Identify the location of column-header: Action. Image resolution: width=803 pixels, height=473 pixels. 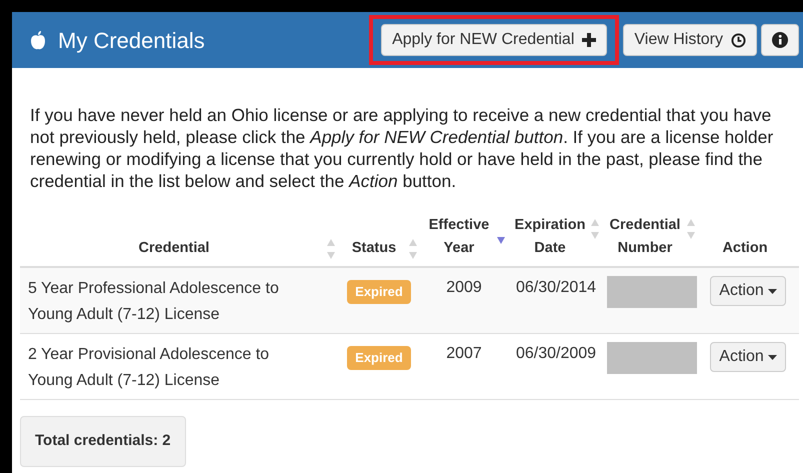
(745, 248).